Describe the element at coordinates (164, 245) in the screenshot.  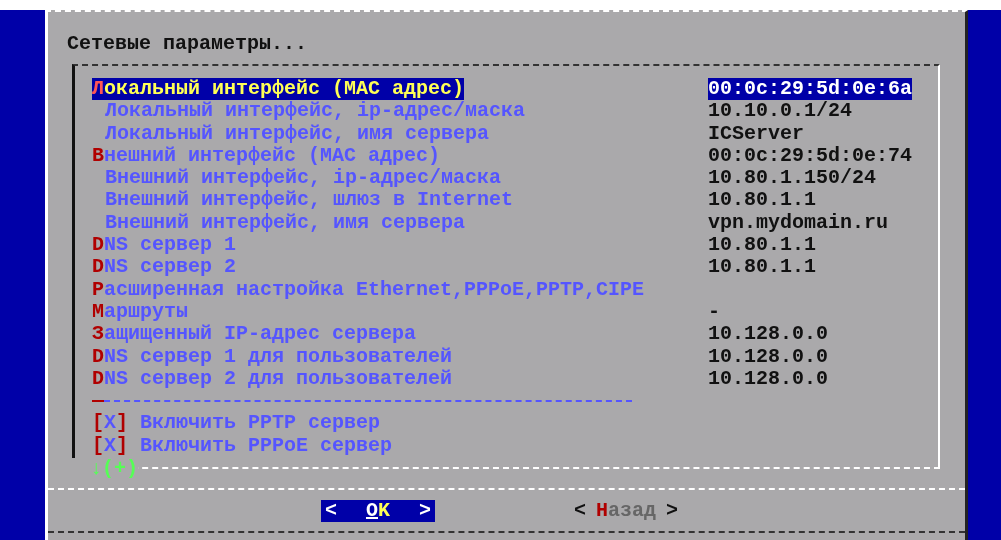
I see `menu-item: DNS сервер 1` at that location.